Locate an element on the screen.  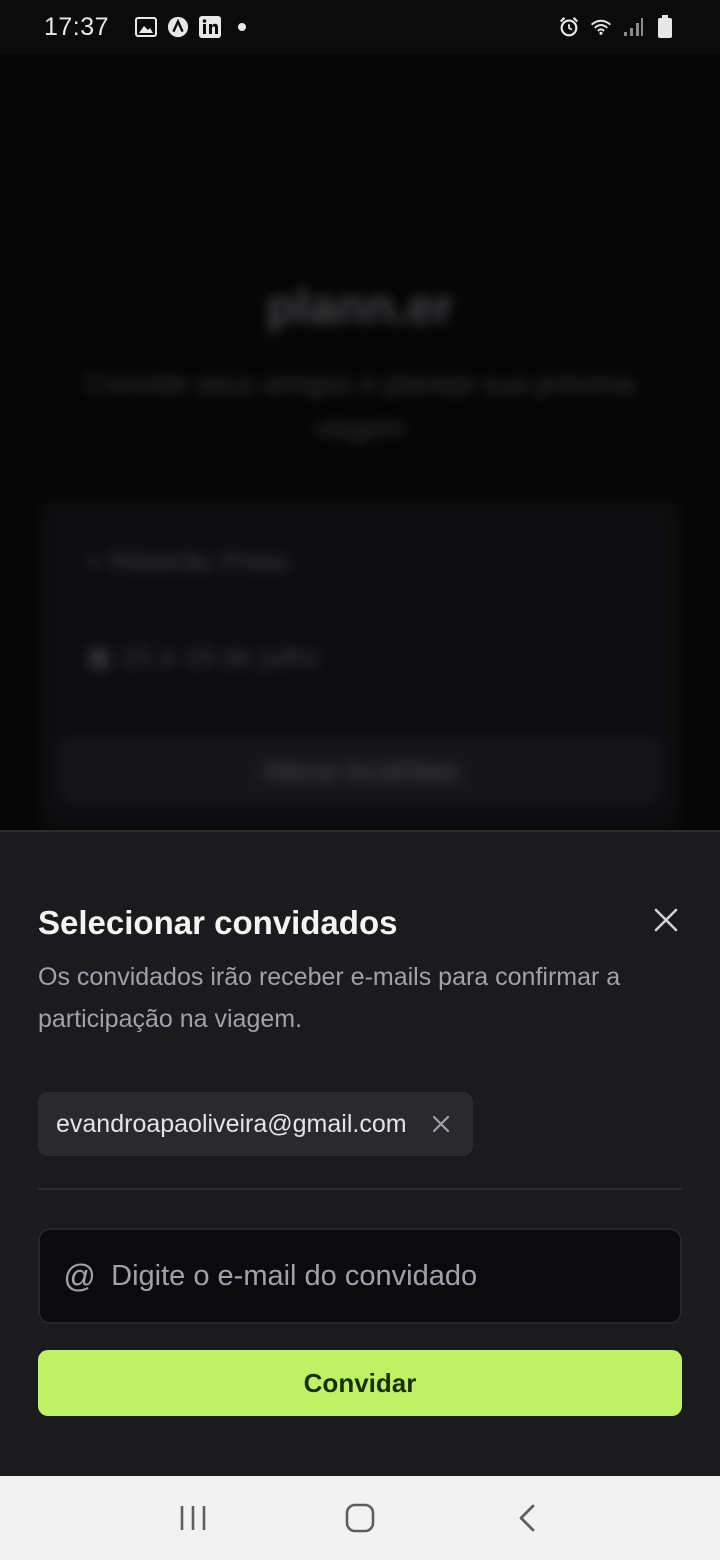
battery-icon is located at coordinates (665, 26).